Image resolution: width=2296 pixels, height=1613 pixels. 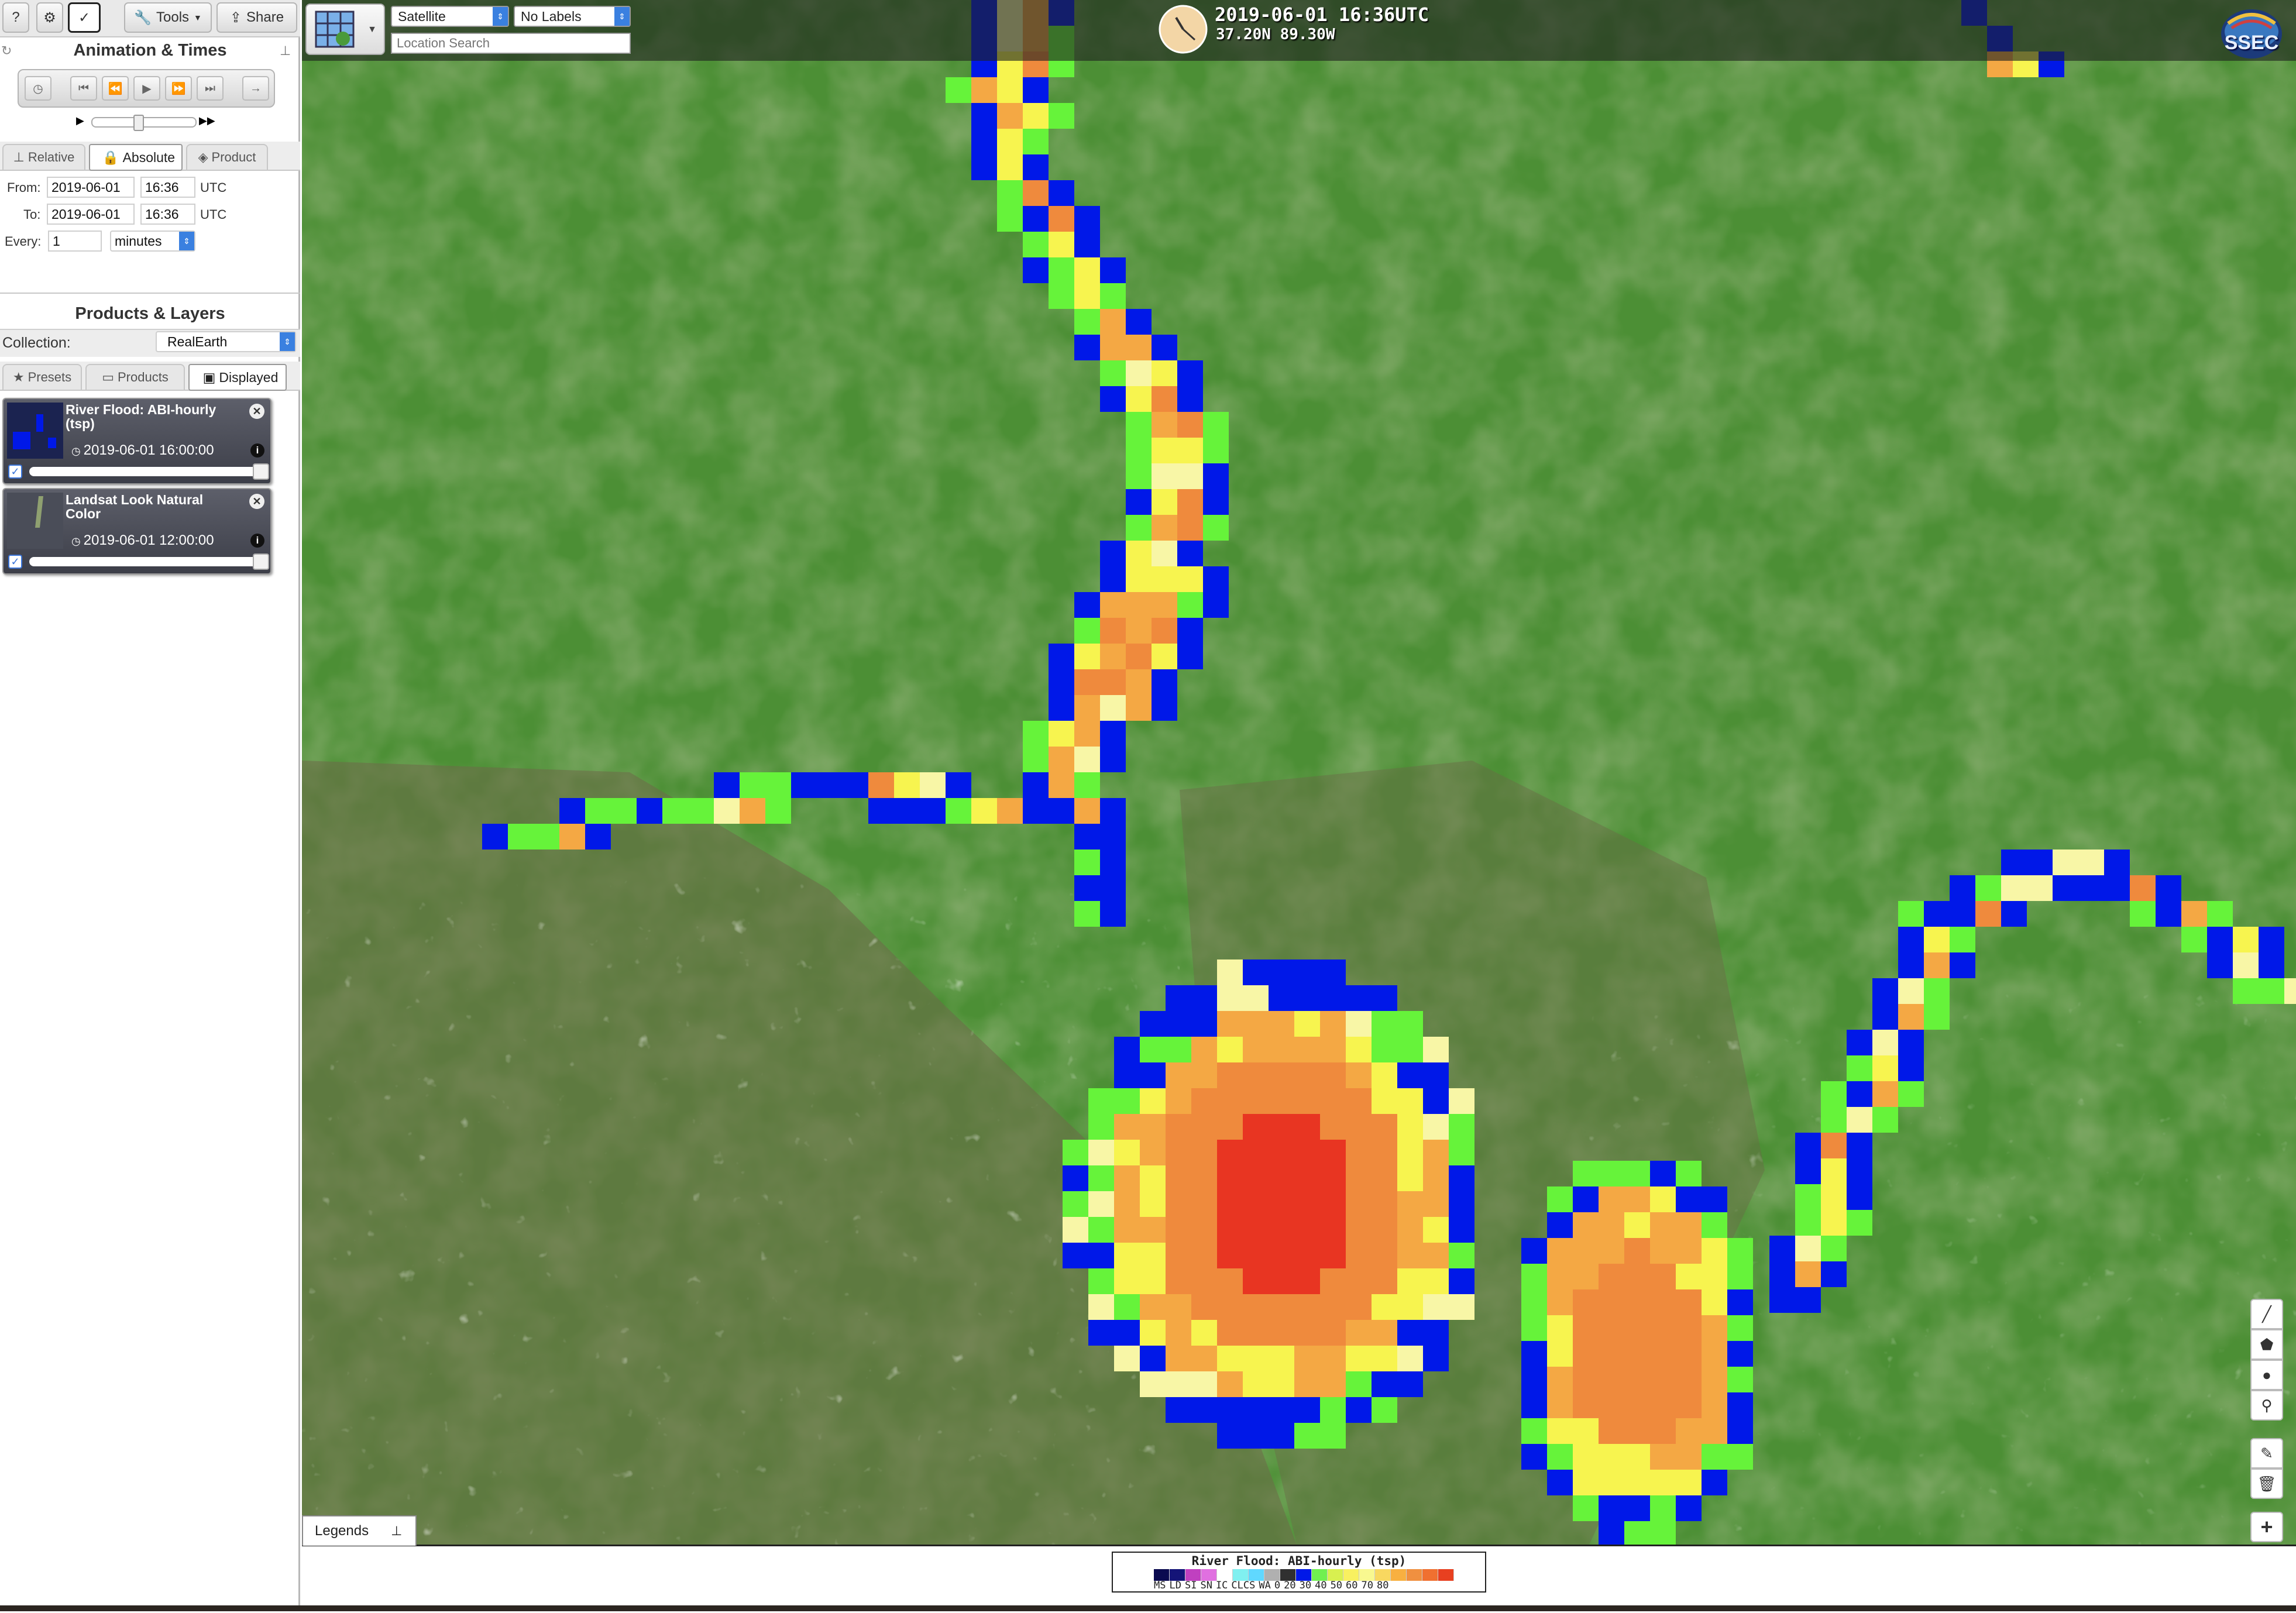 I want to click on legends-tab: Legends ⊥, so click(x=359, y=1530).